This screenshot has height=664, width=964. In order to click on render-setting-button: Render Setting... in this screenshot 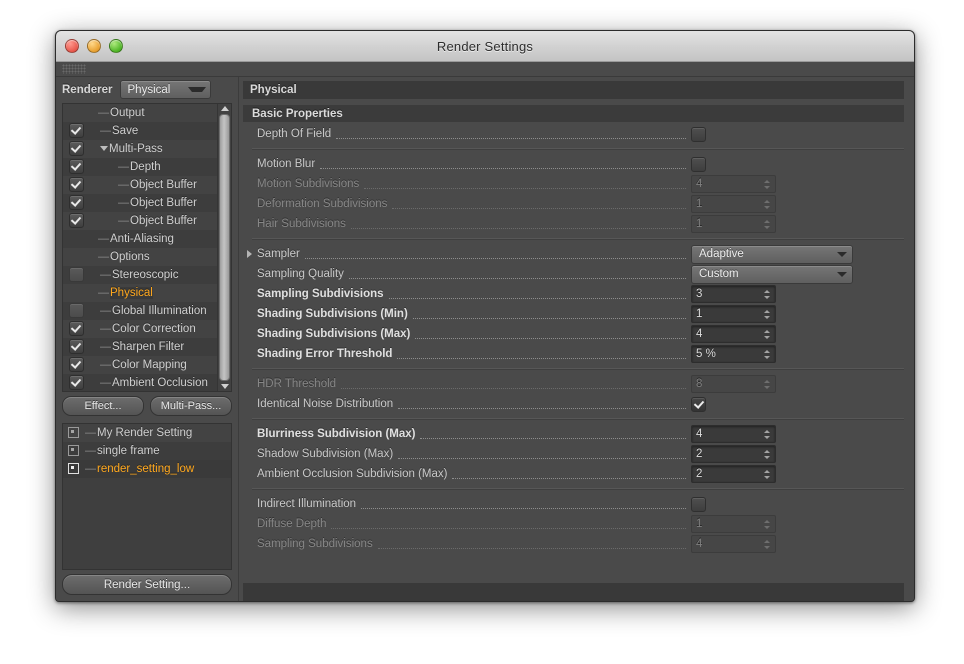, I will do `click(147, 584)`.